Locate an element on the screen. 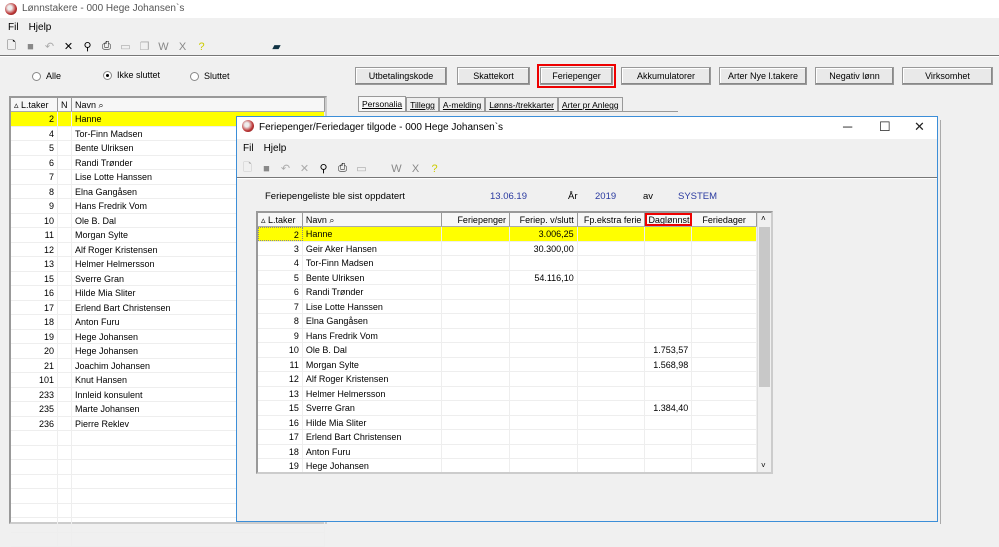  skattekort-button: Skattekort is located at coordinates (493, 76).